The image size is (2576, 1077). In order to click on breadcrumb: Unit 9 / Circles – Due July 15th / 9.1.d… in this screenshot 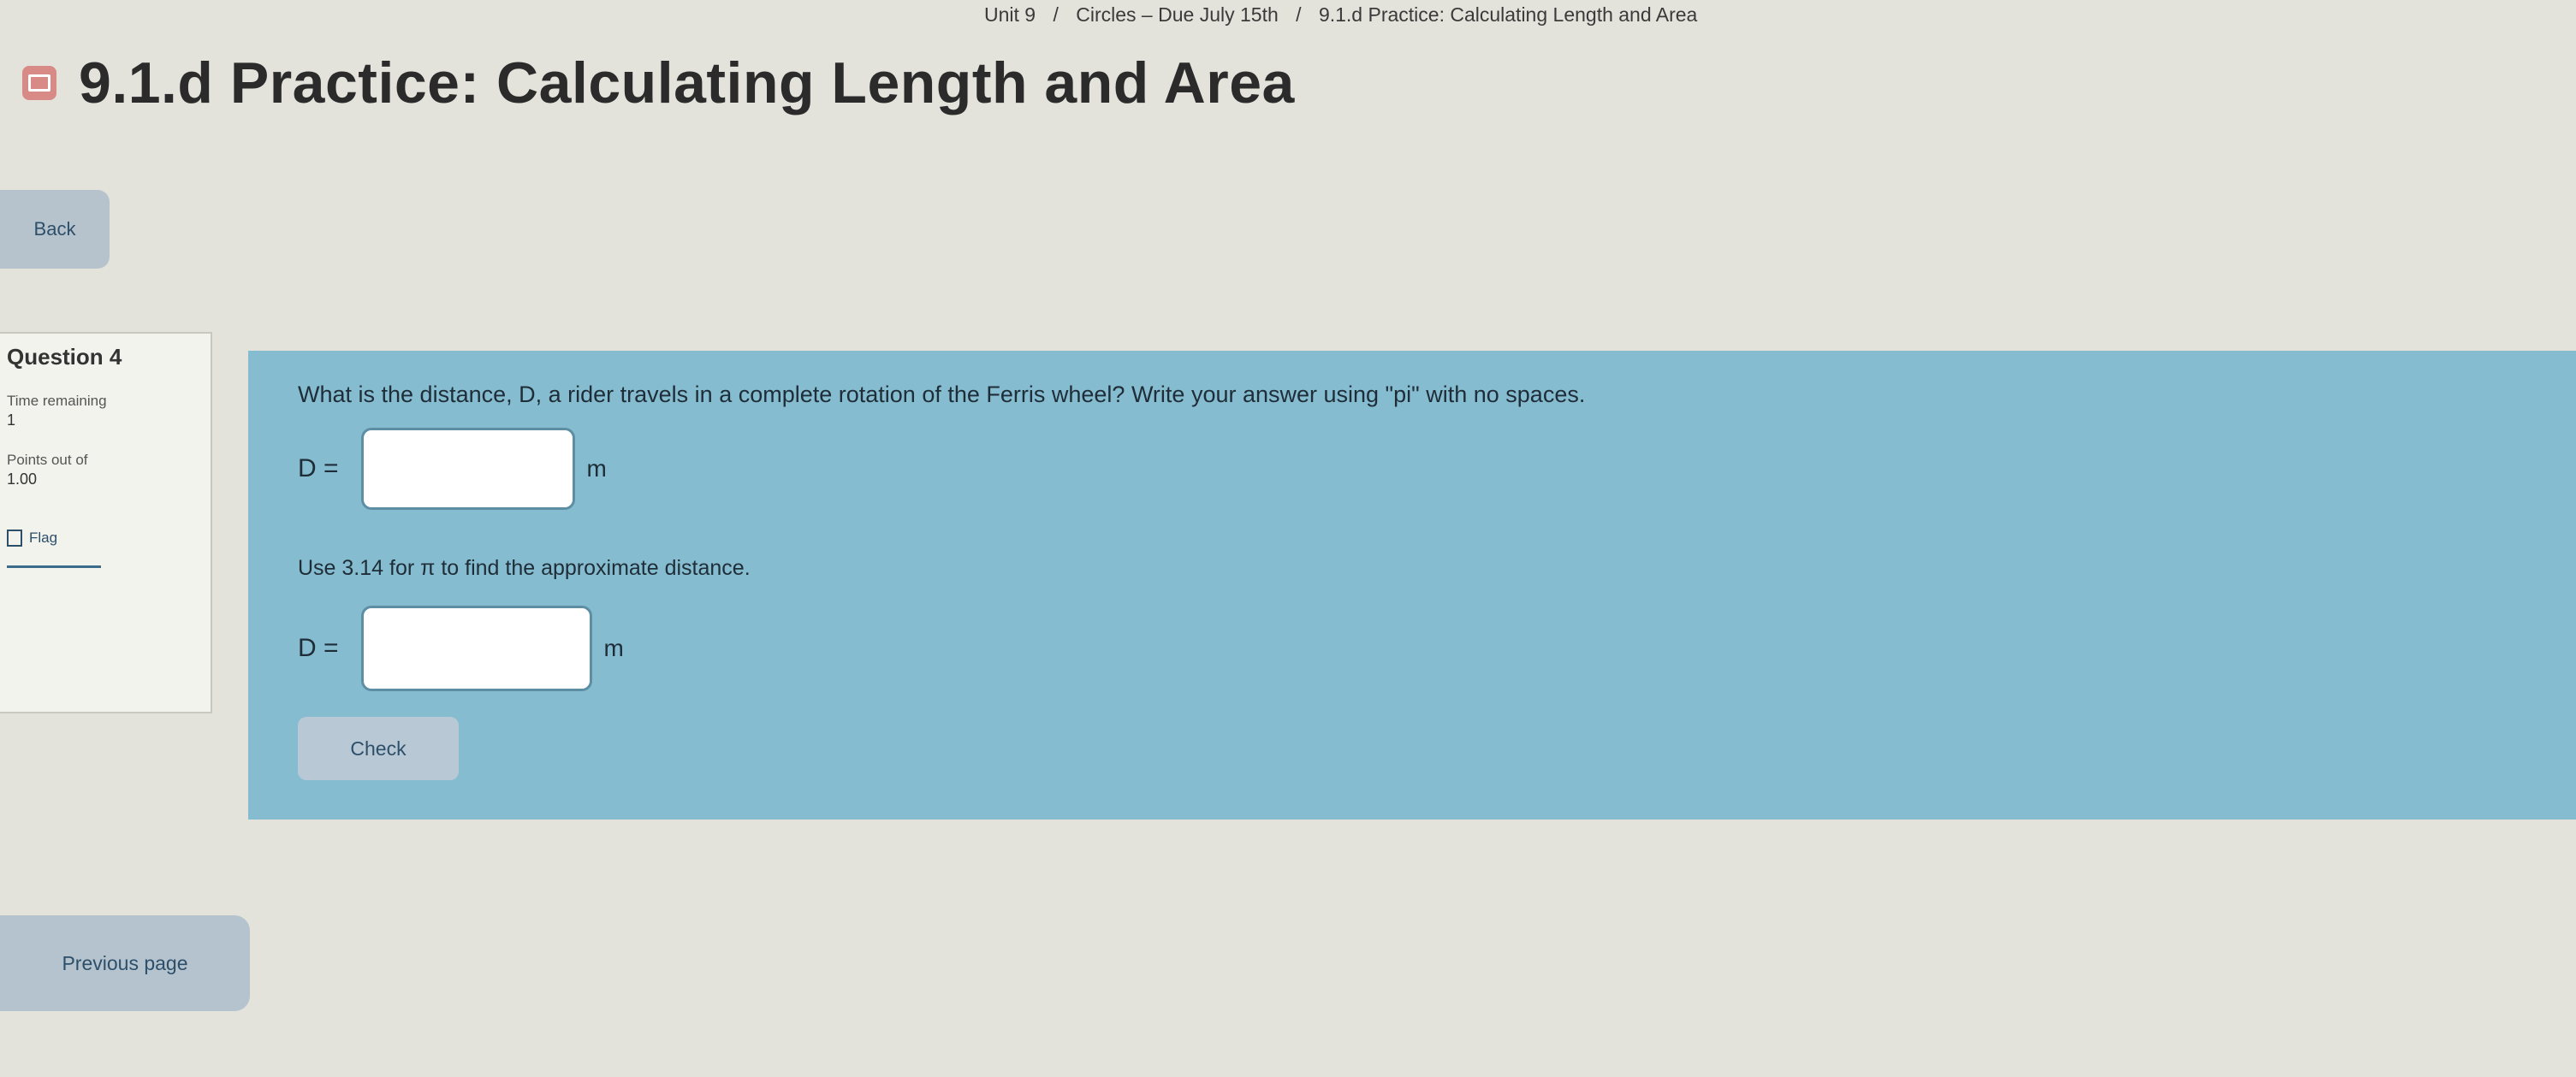, I will do `click(1340, 15)`.